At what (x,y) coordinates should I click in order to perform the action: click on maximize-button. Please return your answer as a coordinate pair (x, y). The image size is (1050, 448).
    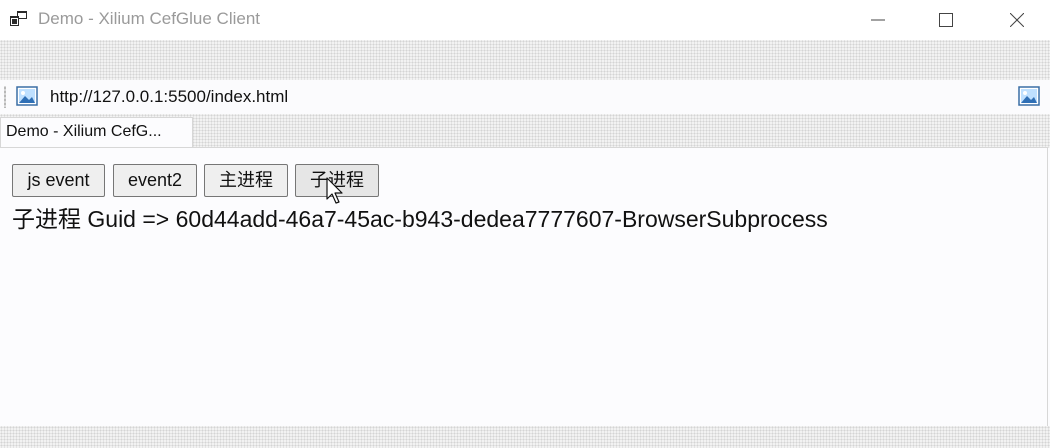
    Looking at the image, I should click on (946, 20).